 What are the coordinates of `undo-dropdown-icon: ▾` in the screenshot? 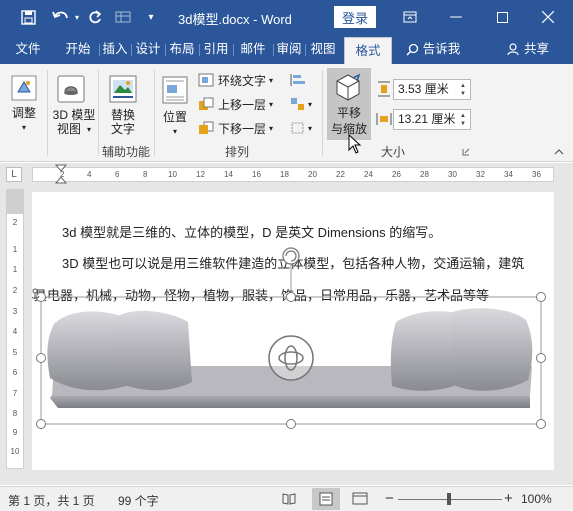 It's located at (77, 17).